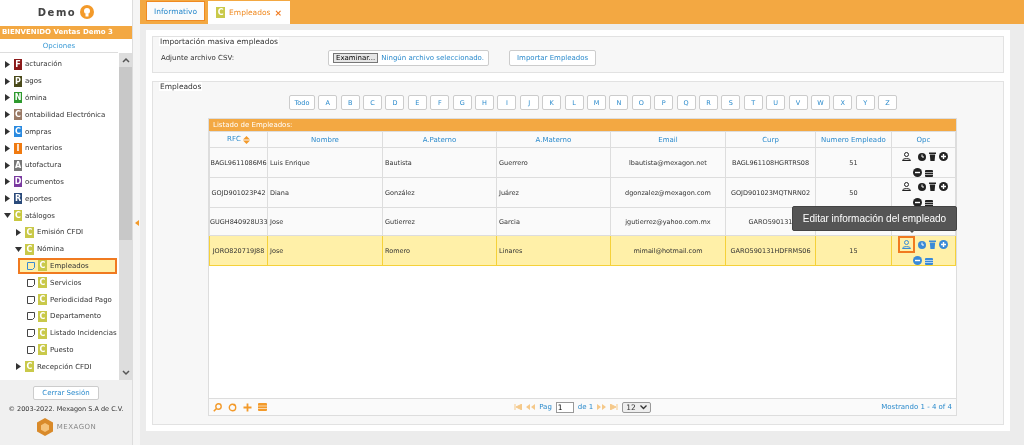 The image size is (1024, 445). What do you see at coordinates (18, 64) in the screenshot?
I see `category-badge: F` at bounding box center [18, 64].